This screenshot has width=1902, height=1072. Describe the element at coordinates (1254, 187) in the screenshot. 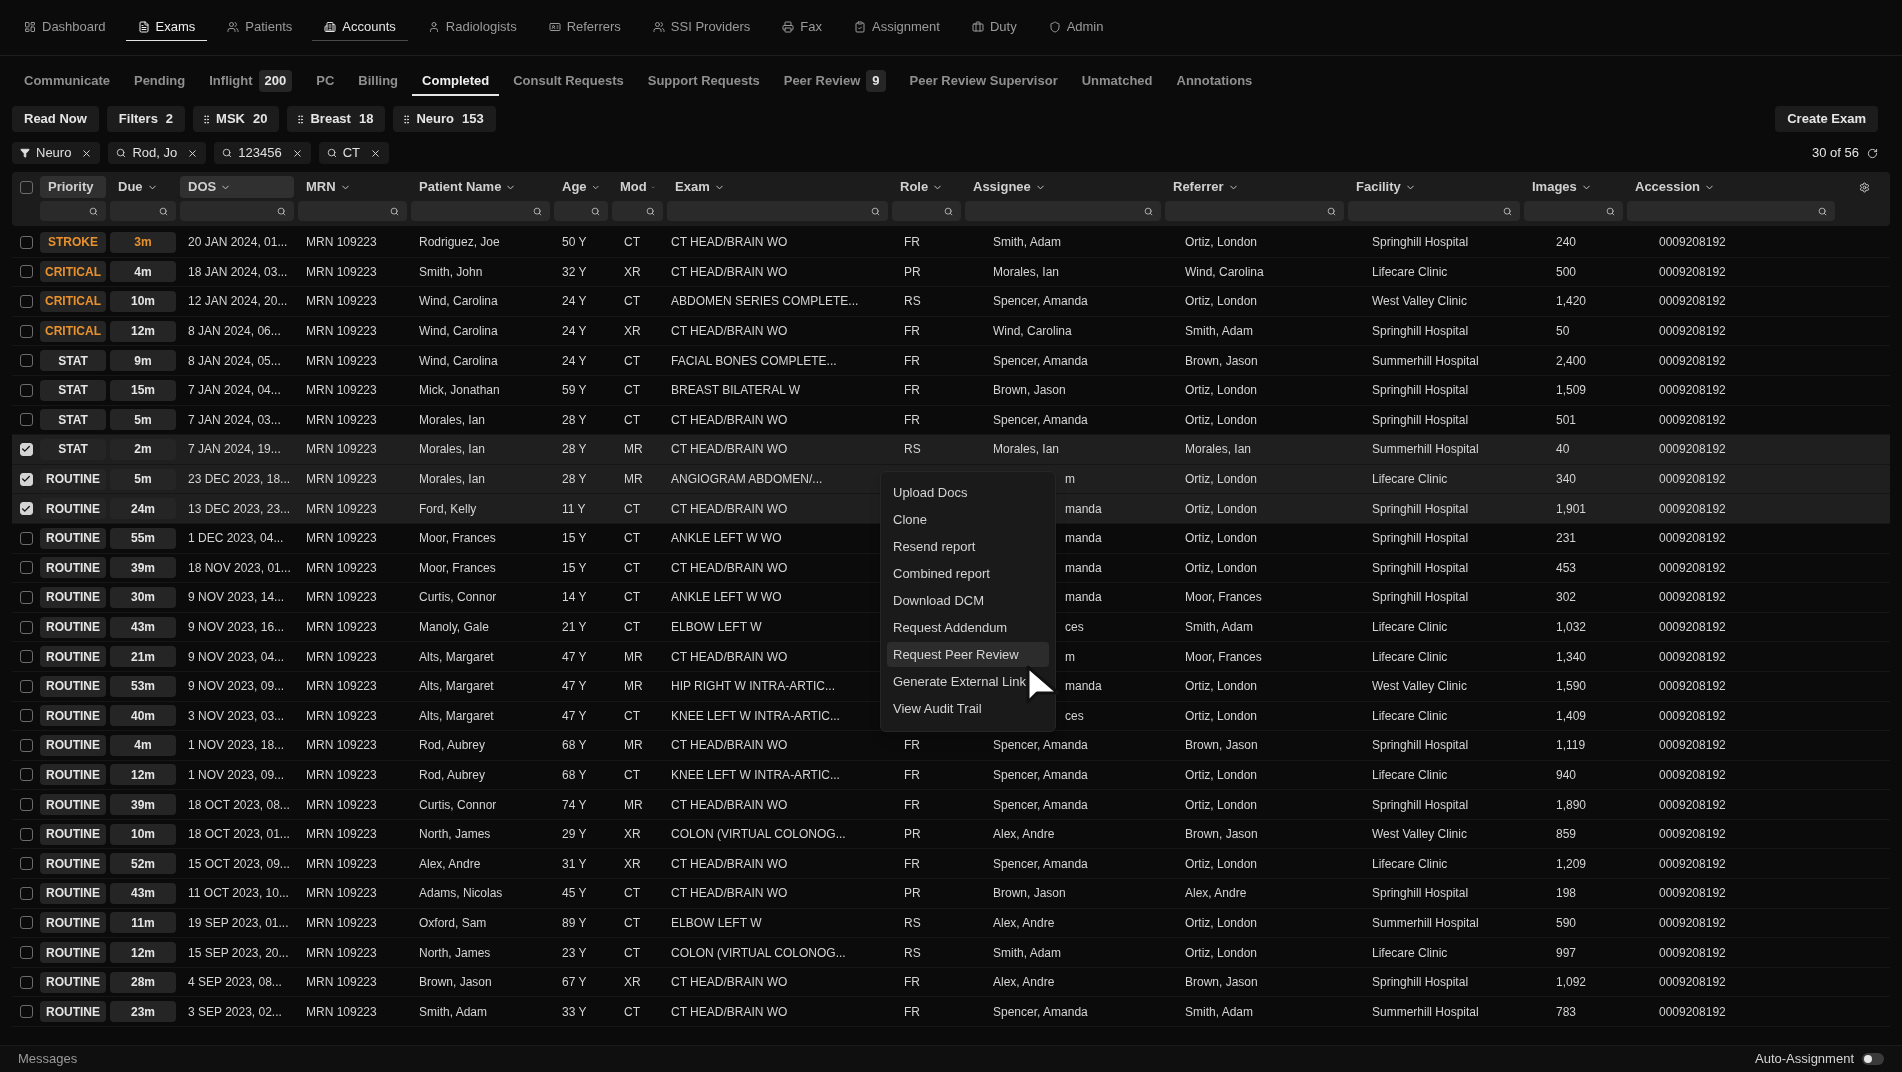

I see `column-header: Referrer` at that location.